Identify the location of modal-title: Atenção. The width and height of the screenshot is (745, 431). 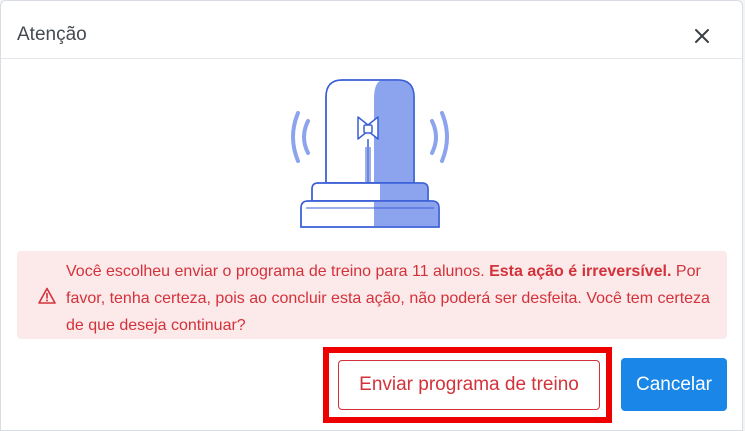
(52, 34).